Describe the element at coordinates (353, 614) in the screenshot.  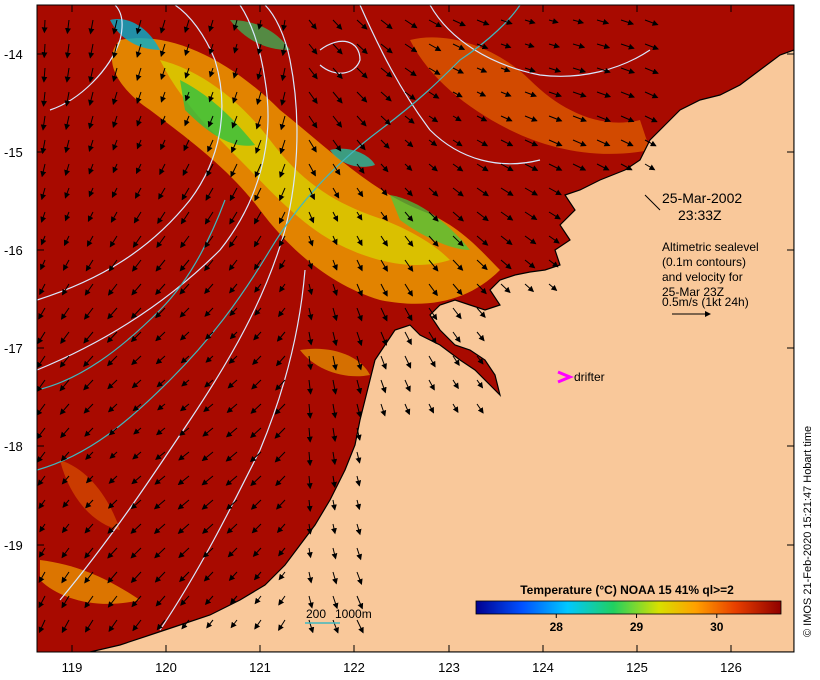
I see `isobath-label-1000: 1000m` at that location.